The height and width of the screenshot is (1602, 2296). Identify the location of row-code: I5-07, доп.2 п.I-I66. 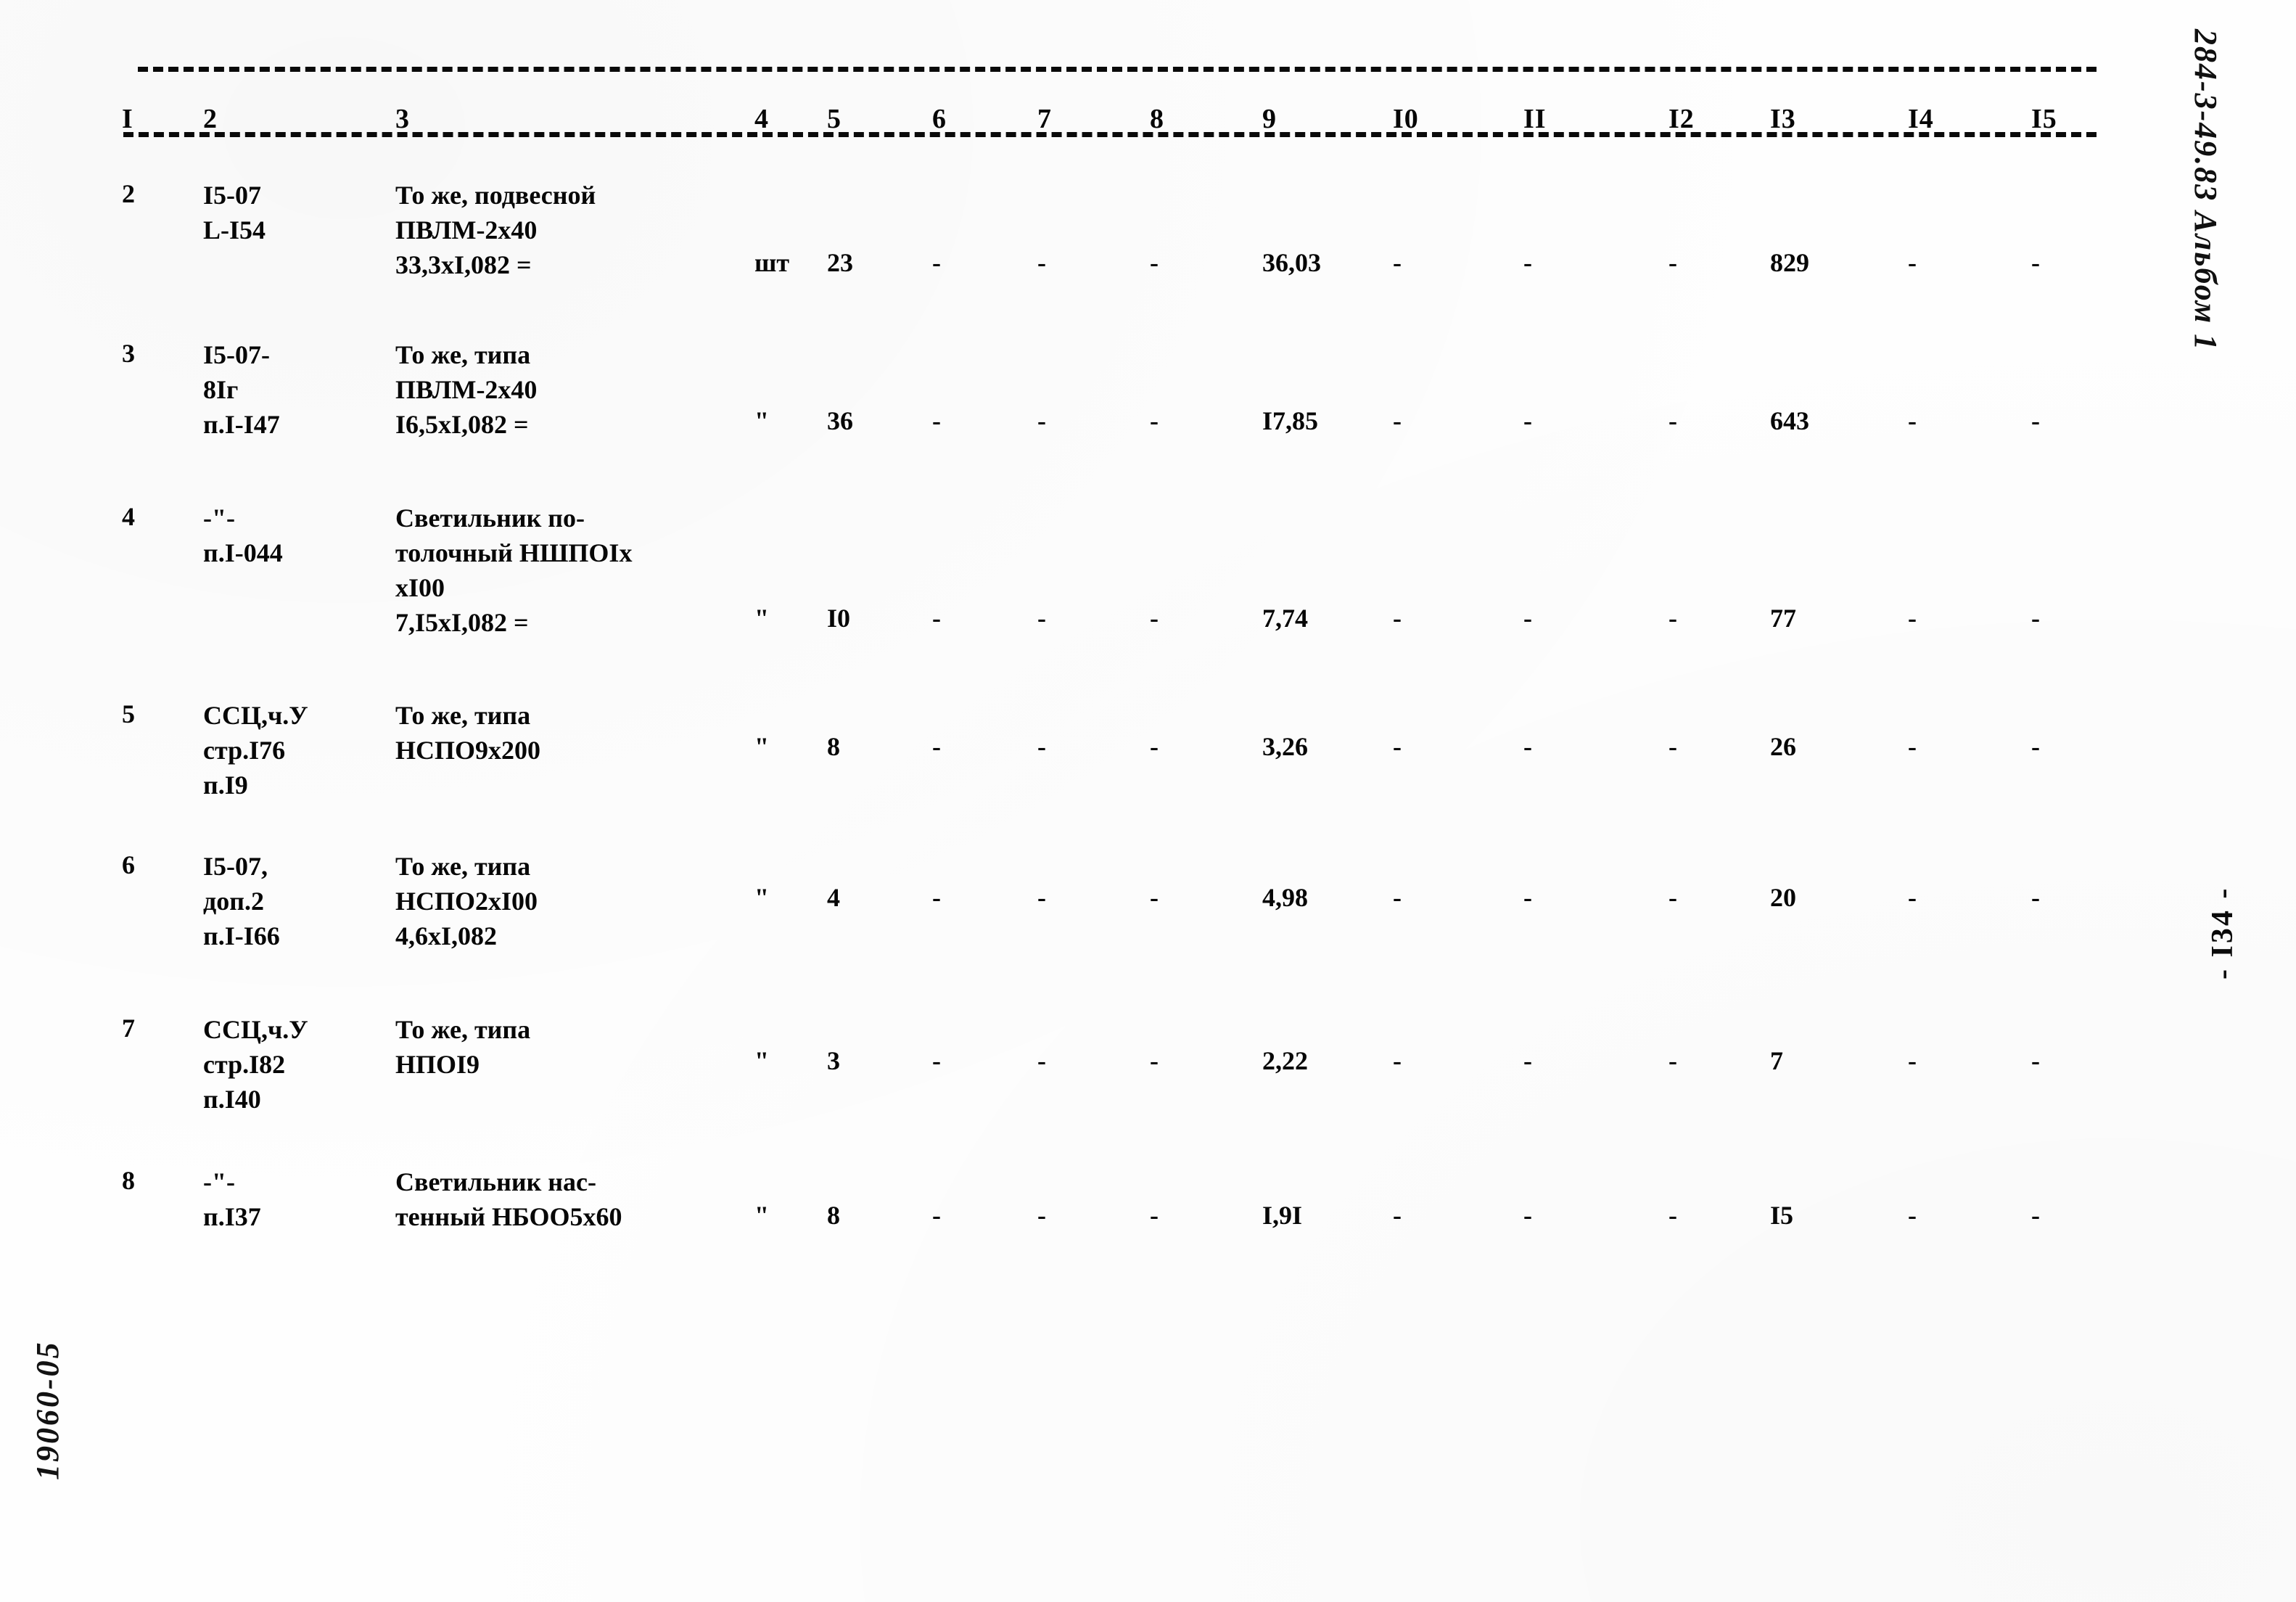
(241, 901).